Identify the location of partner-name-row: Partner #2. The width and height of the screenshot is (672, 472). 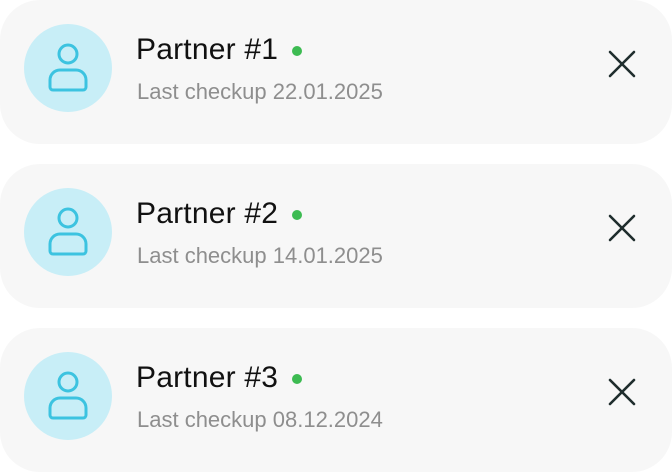
(219, 214).